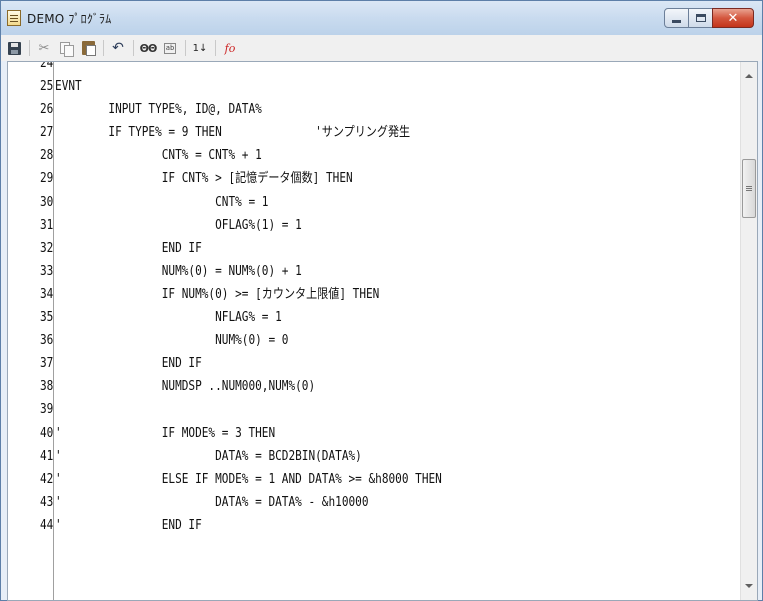  What do you see at coordinates (381, 18) in the screenshot?
I see `title-bar: DEMO ﾌﾟﾛｸﾞﾗﾑ ✕` at bounding box center [381, 18].